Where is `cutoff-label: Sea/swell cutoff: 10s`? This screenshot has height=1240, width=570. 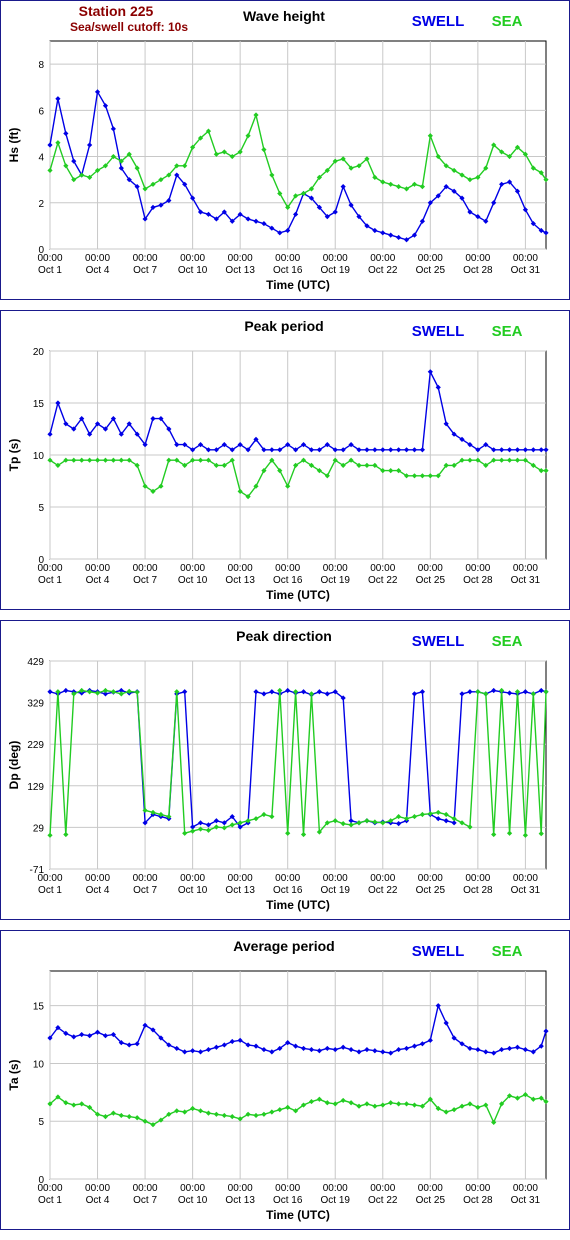 cutoff-label: Sea/swell cutoff: 10s is located at coordinates (129, 27).